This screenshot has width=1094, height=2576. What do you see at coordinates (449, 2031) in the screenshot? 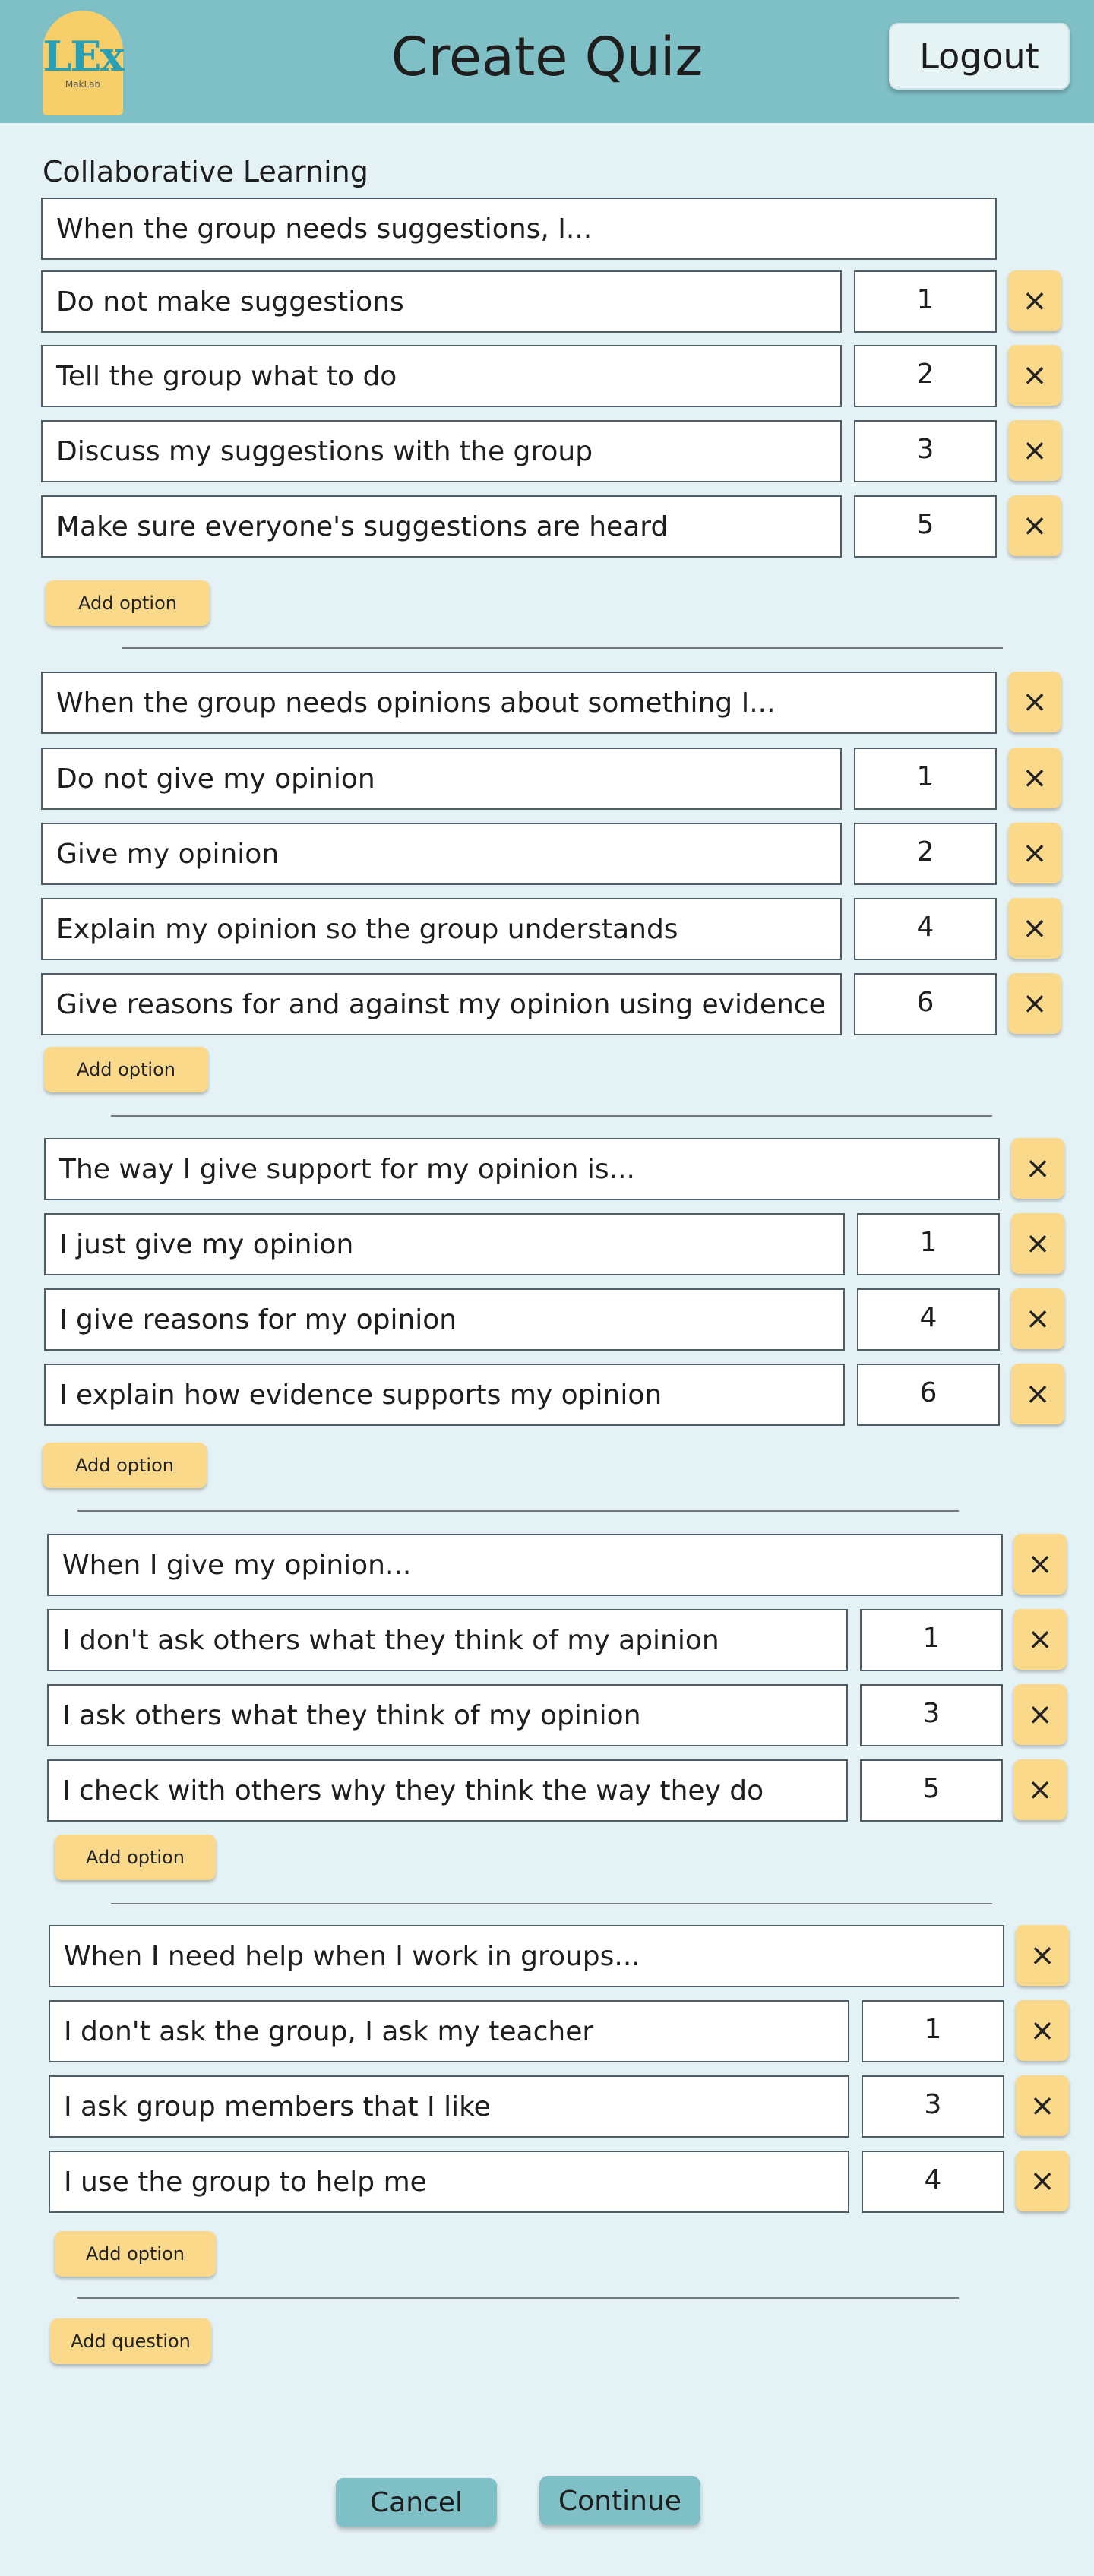
I see `option-input: I don't ask the group, I ask my teacher` at bounding box center [449, 2031].